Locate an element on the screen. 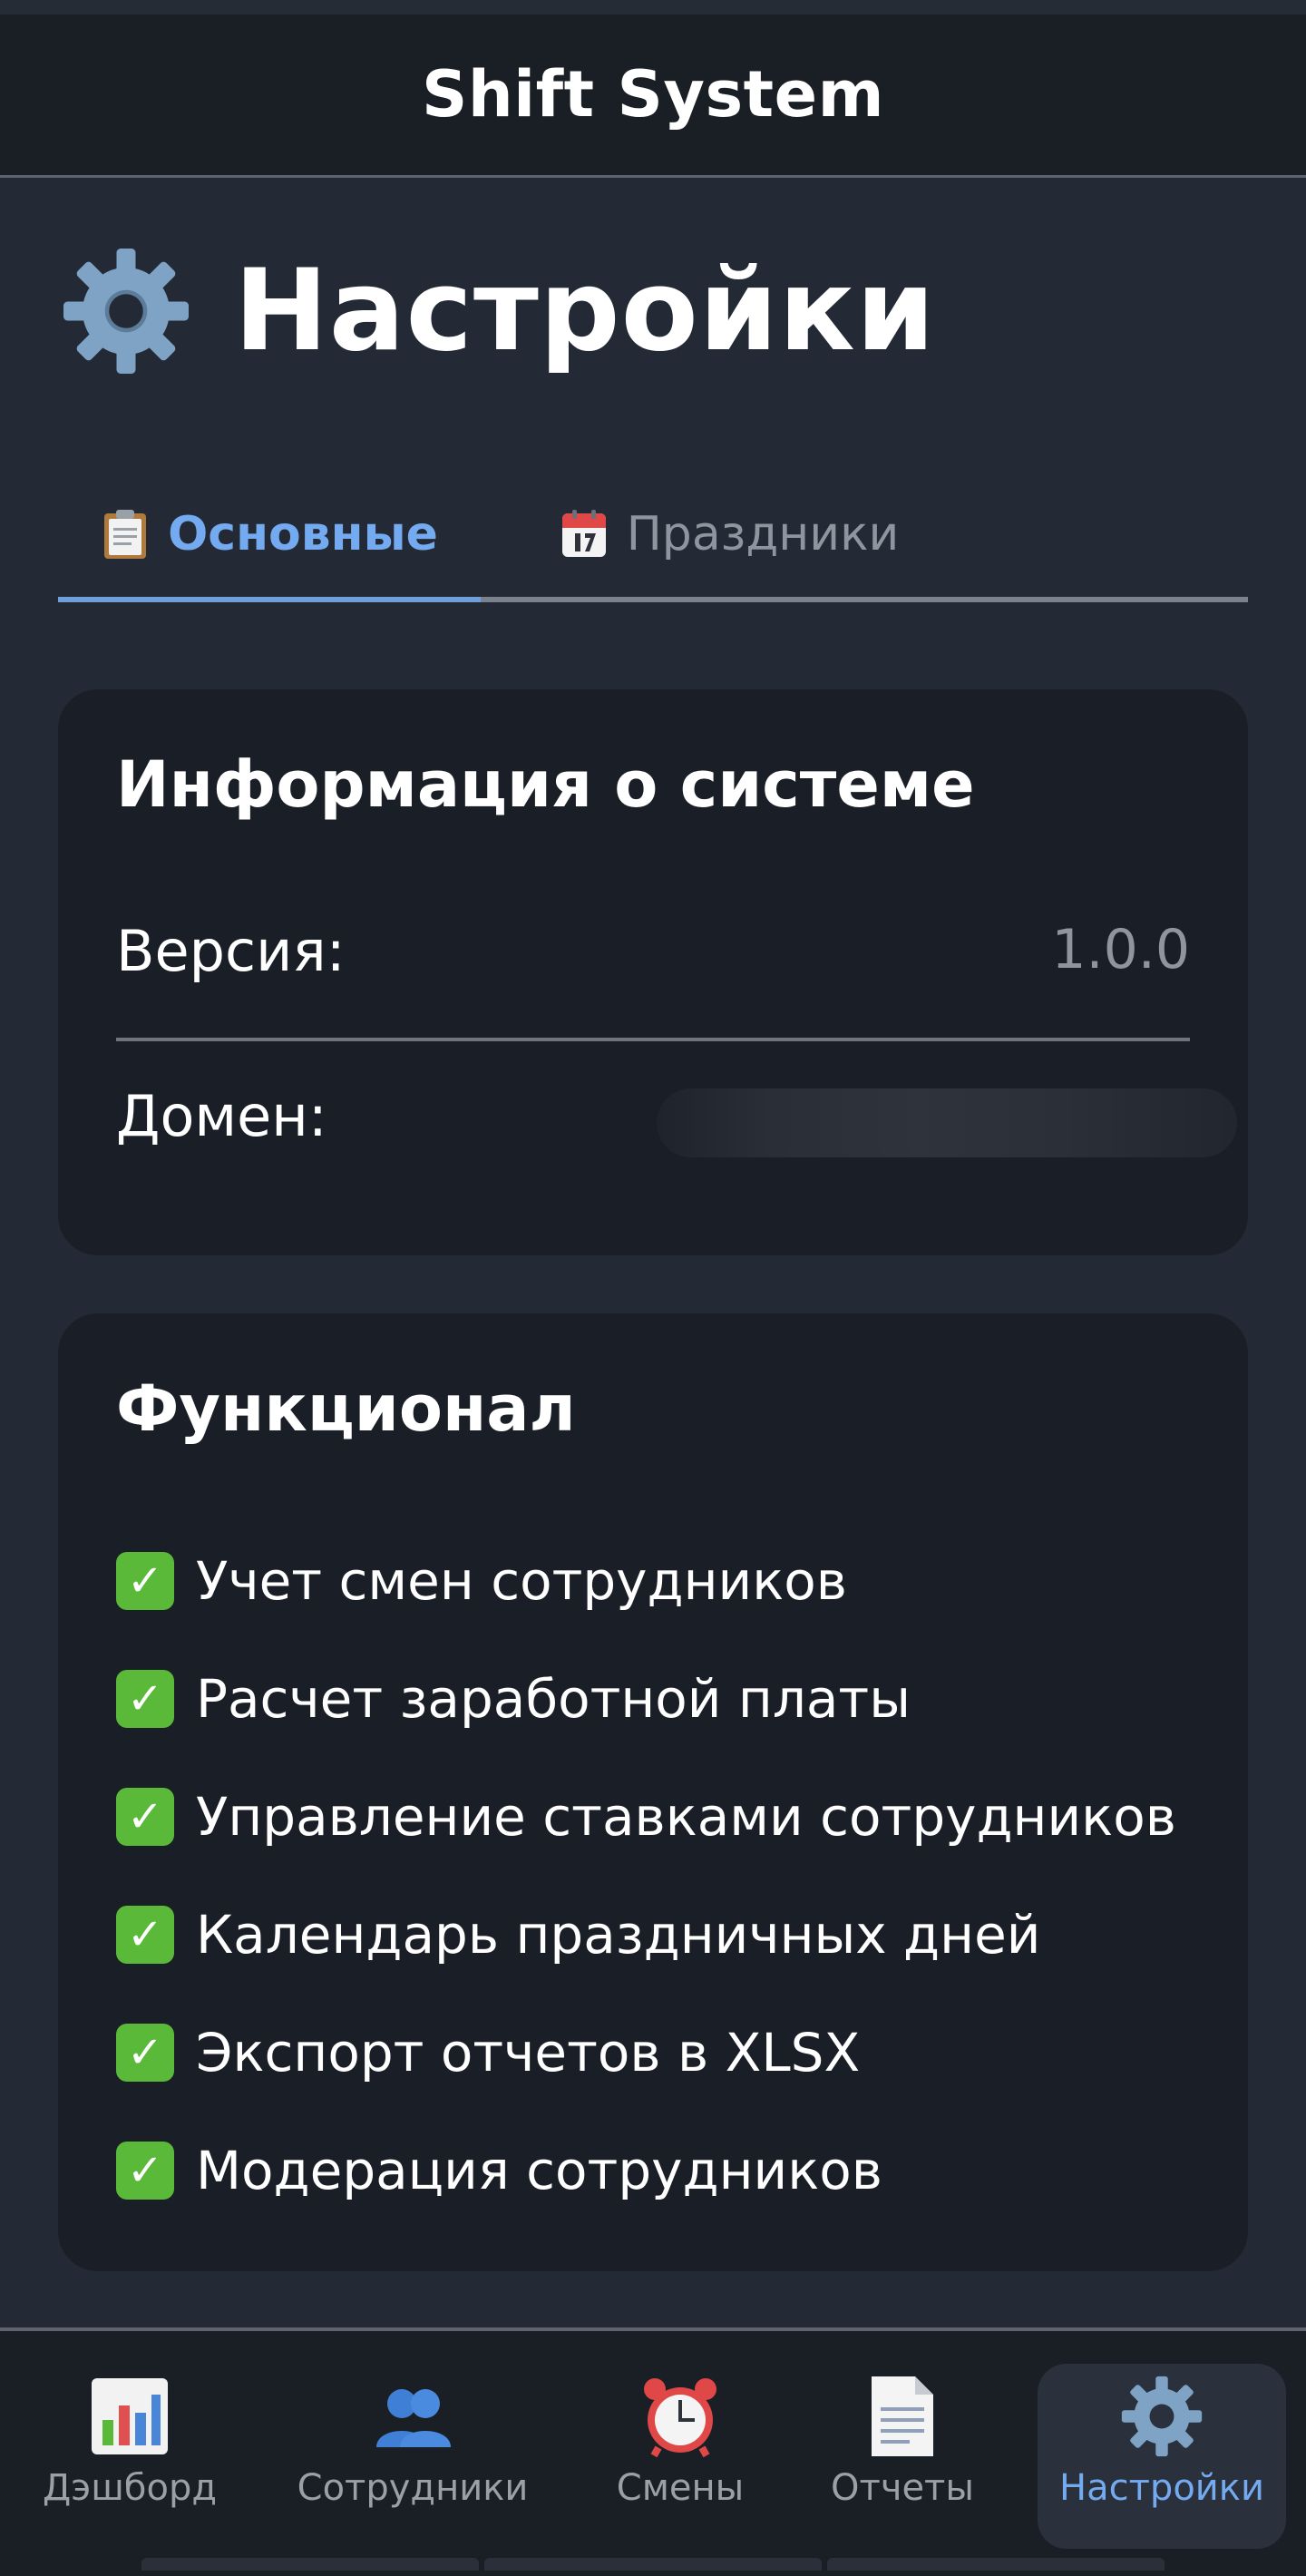 Image resolution: width=1306 pixels, height=2576 pixels. nav-item-shifts: Смены is located at coordinates (680, 2456).